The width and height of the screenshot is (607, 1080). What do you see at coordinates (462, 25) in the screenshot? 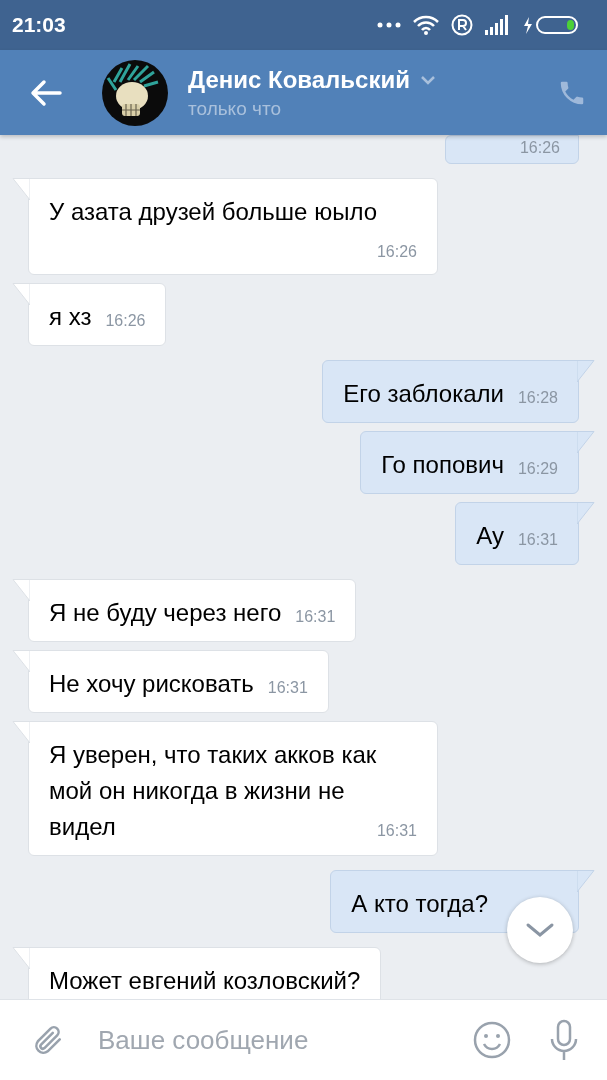
I see `roaming-icon` at bounding box center [462, 25].